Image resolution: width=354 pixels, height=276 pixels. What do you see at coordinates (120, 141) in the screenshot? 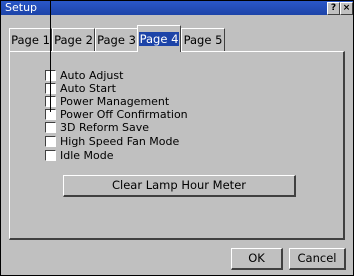
I see `checkbox-label: High Speed Fan Mode` at bounding box center [120, 141].